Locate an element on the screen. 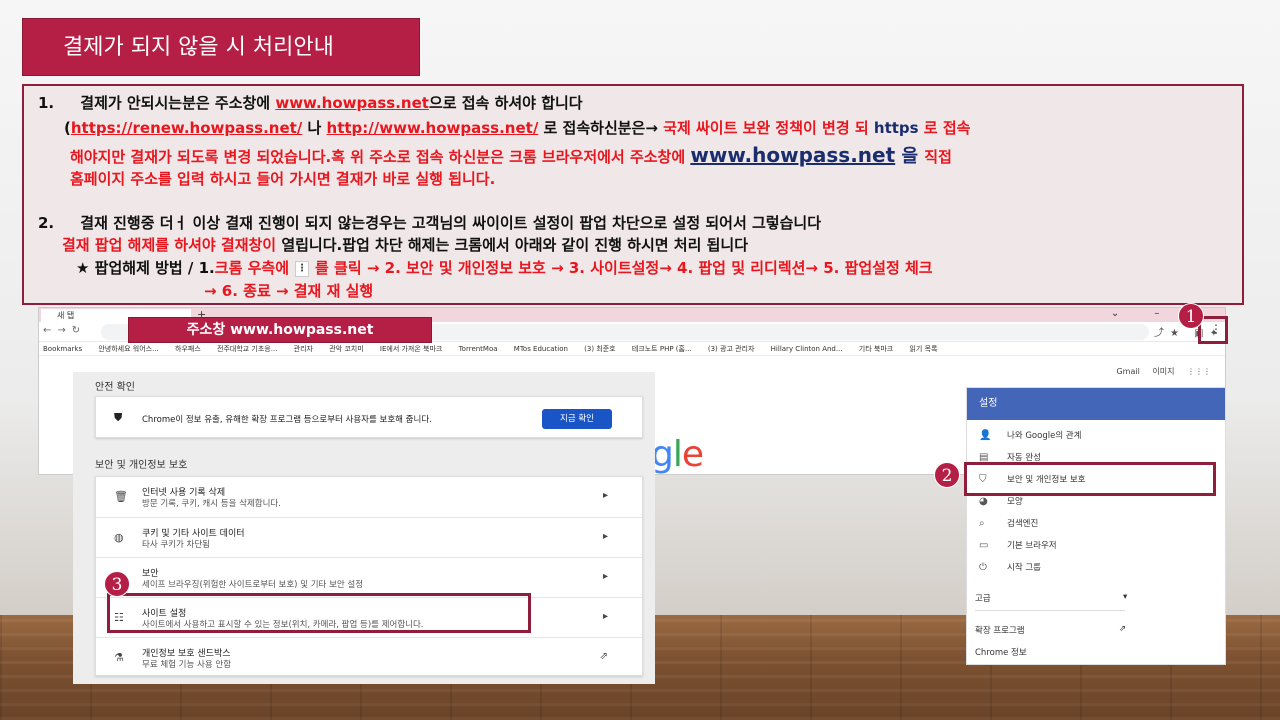 The image size is (1280, 720). bookmark-item: MTos Education is located at coordinates (541, 349).